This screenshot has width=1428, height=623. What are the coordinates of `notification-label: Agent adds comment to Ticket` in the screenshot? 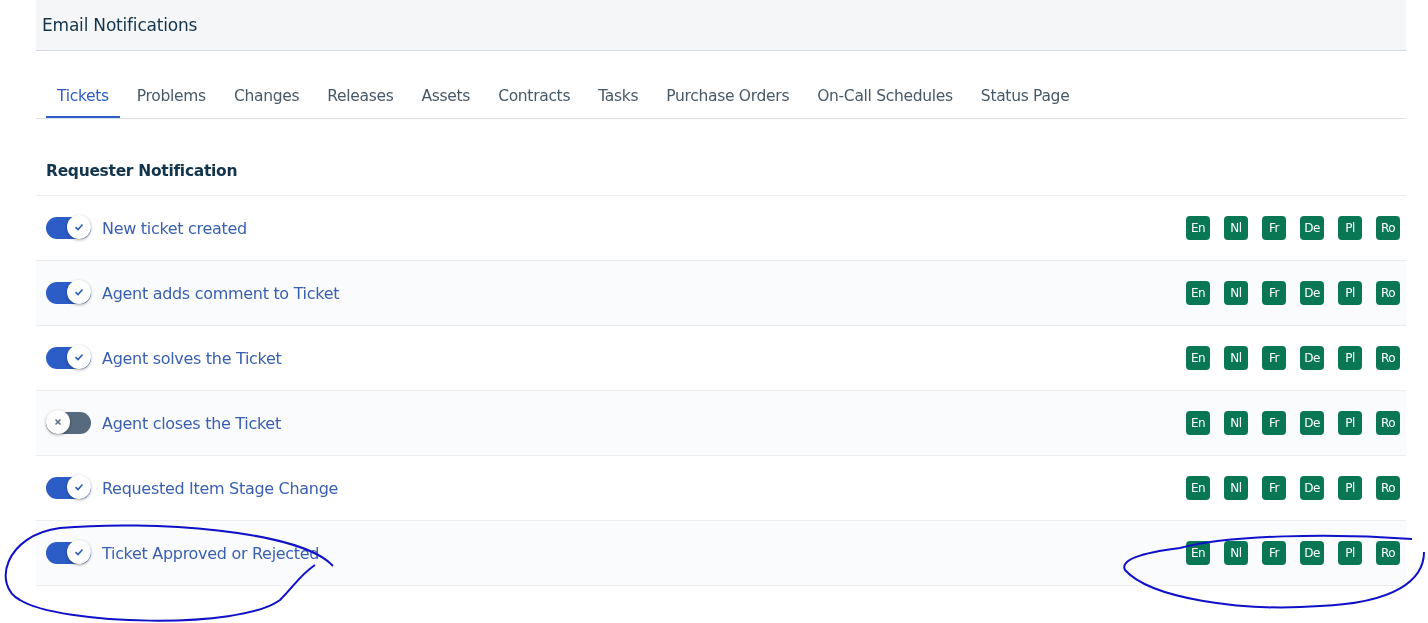 It's located at (221, 293).